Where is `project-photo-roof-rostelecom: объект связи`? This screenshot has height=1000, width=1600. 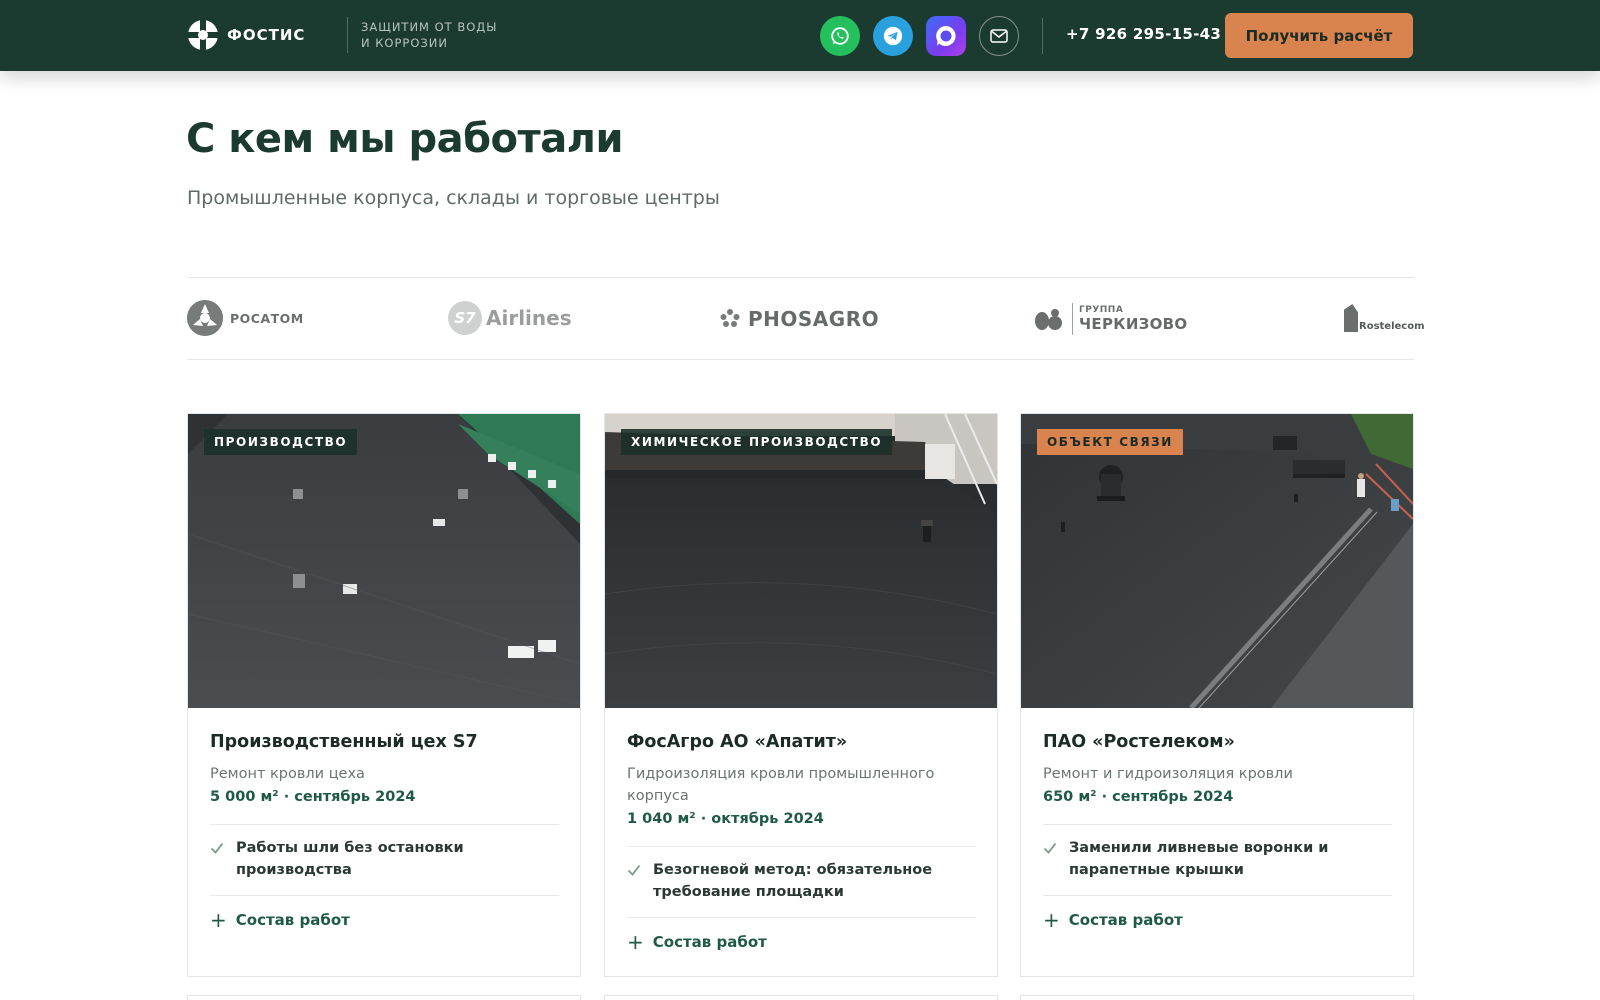 project-photo-roof-rostelecom: объект связи is located at coordinates (1217, 561).